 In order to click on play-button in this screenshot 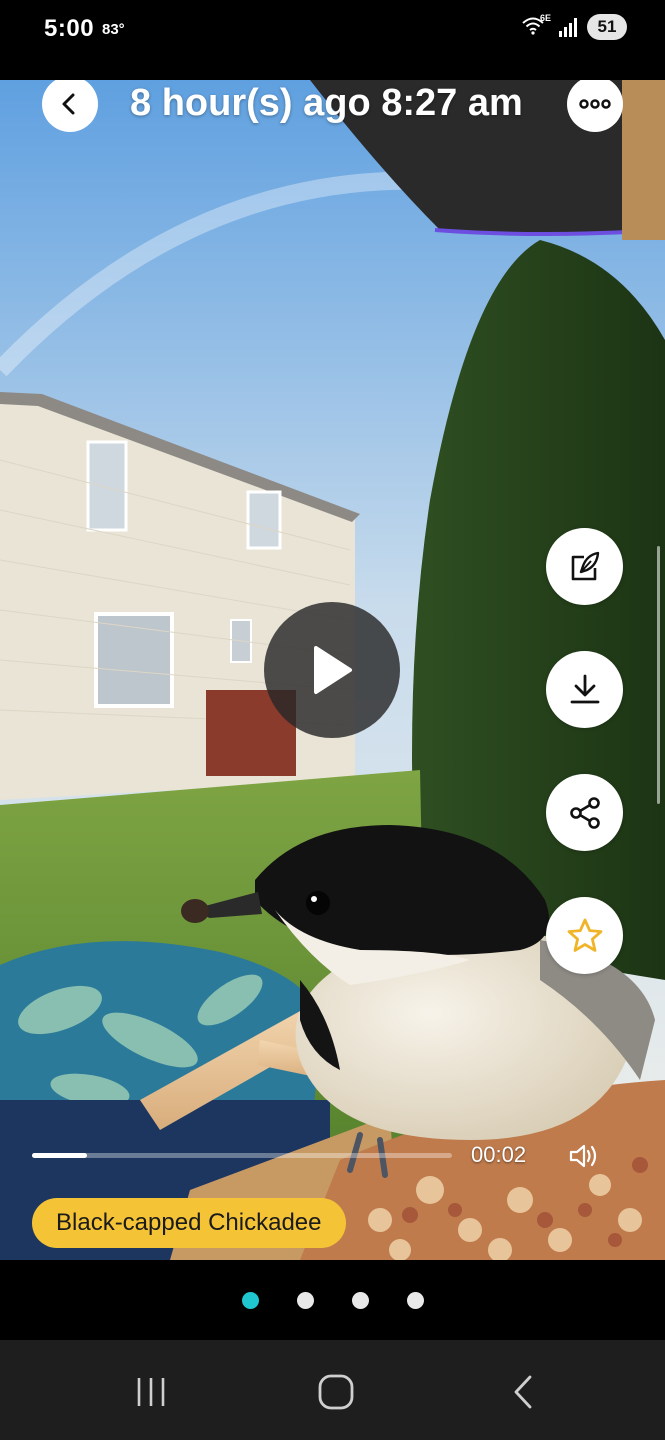, I will do `click(332, 670)`.